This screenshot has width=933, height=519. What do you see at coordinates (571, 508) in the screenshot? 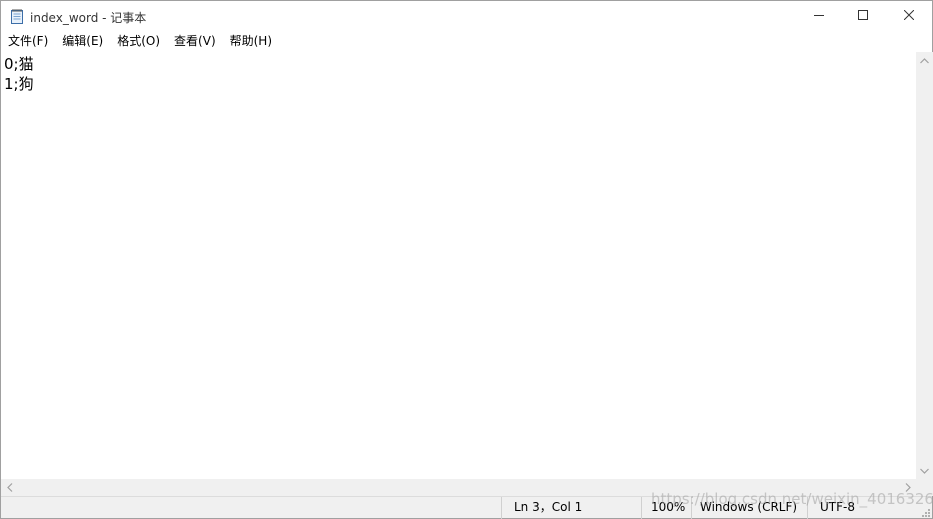
I see `cursor-position: Ln 3，Col 1` at bounding box center [571, 508].